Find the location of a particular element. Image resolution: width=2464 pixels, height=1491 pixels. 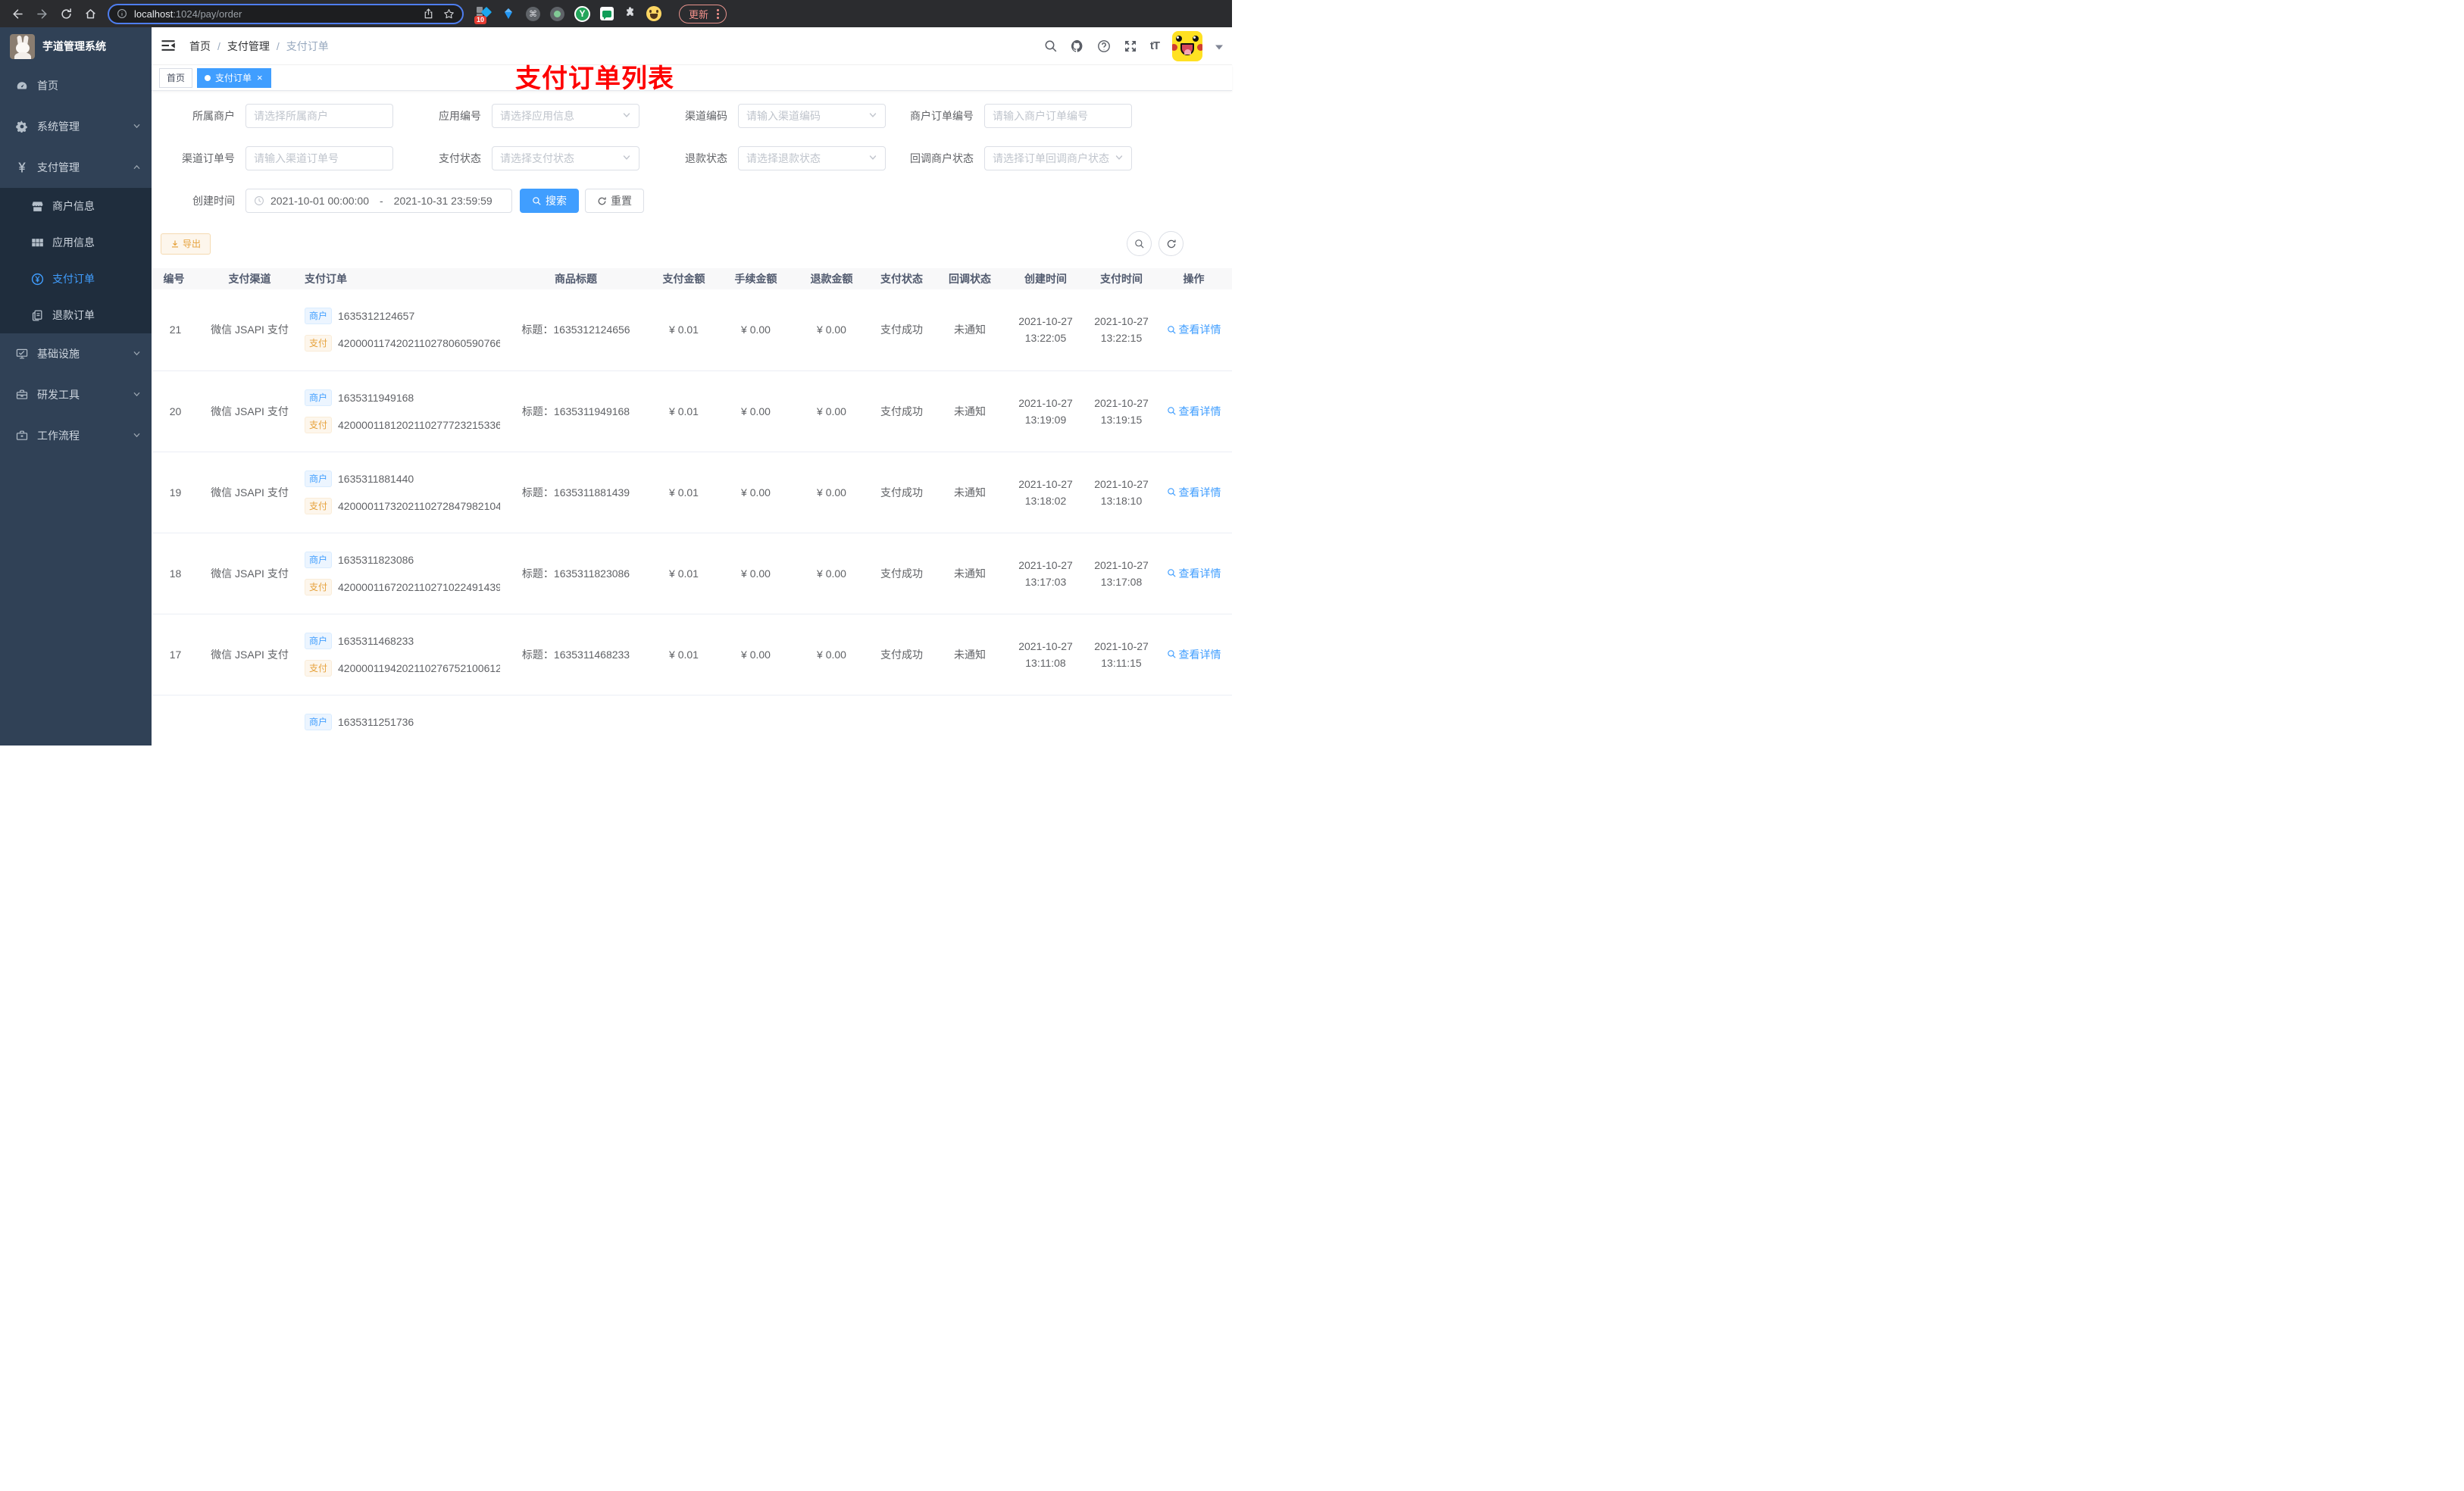

cell-id: 20 is located at coordinates (174, 411).